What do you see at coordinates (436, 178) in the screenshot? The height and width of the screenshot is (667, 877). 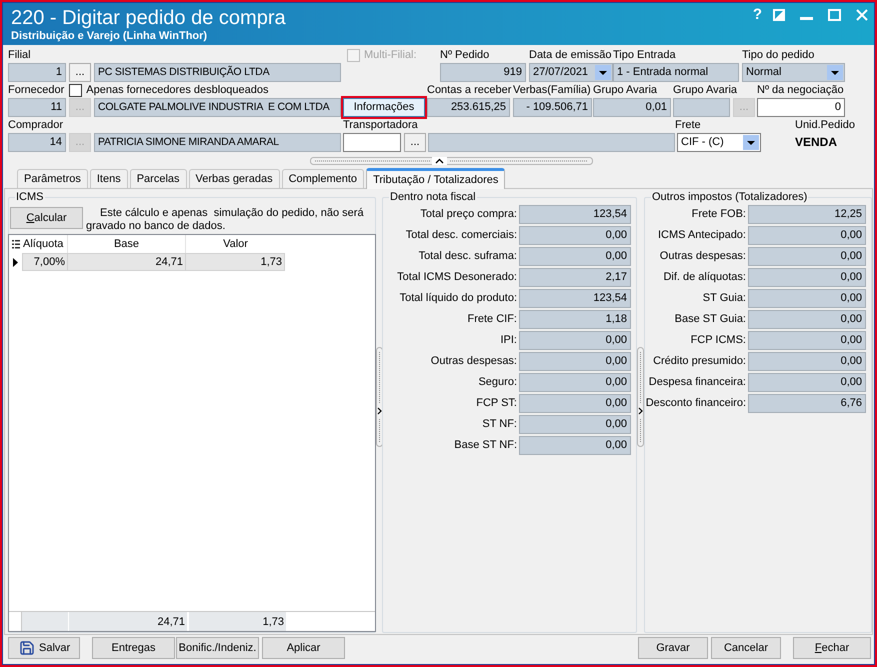 I see `tab: Tributação / Totalizadores` at bounding box center [436, 178].